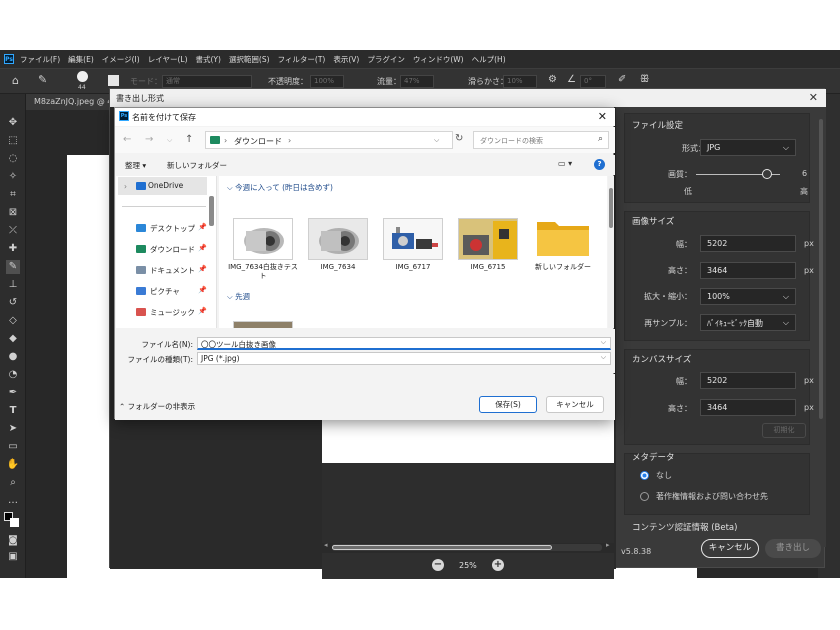 This screenshot has height=630, width=840. Describe the element at coordinates (13, 267) in the screenshot. I see `brush-tool-active-icon: ✎` at that location.